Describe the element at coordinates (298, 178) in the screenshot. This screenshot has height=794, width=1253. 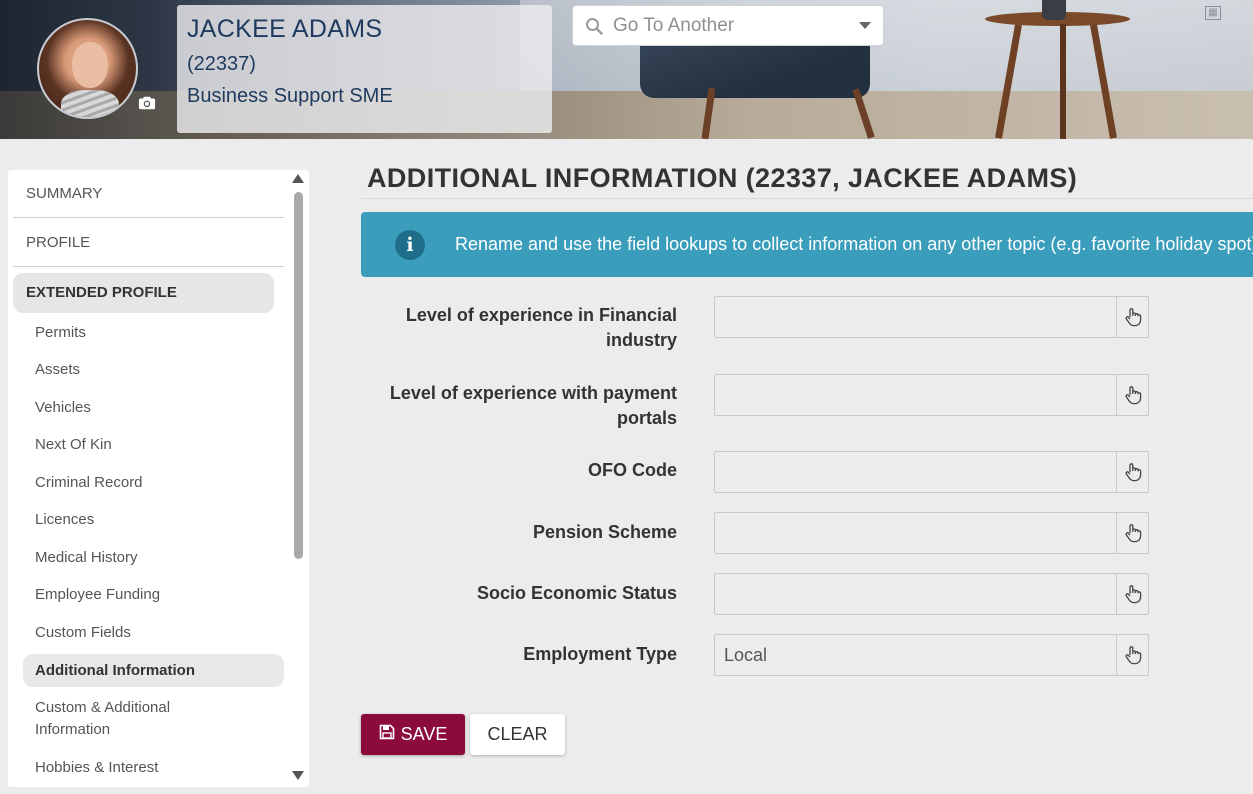
I see `scroll-up-arrow-icon` at that location.